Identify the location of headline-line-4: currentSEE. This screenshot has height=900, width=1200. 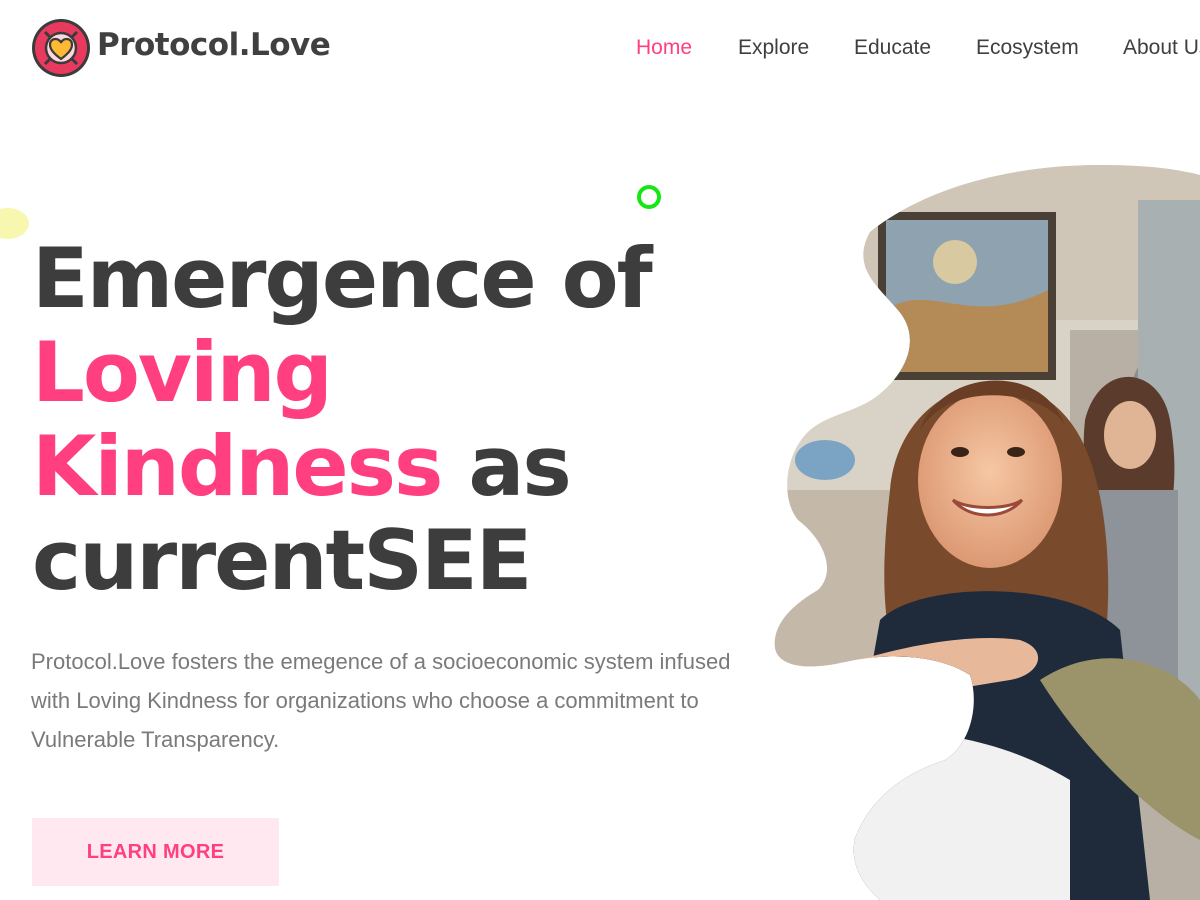
(282, 560).